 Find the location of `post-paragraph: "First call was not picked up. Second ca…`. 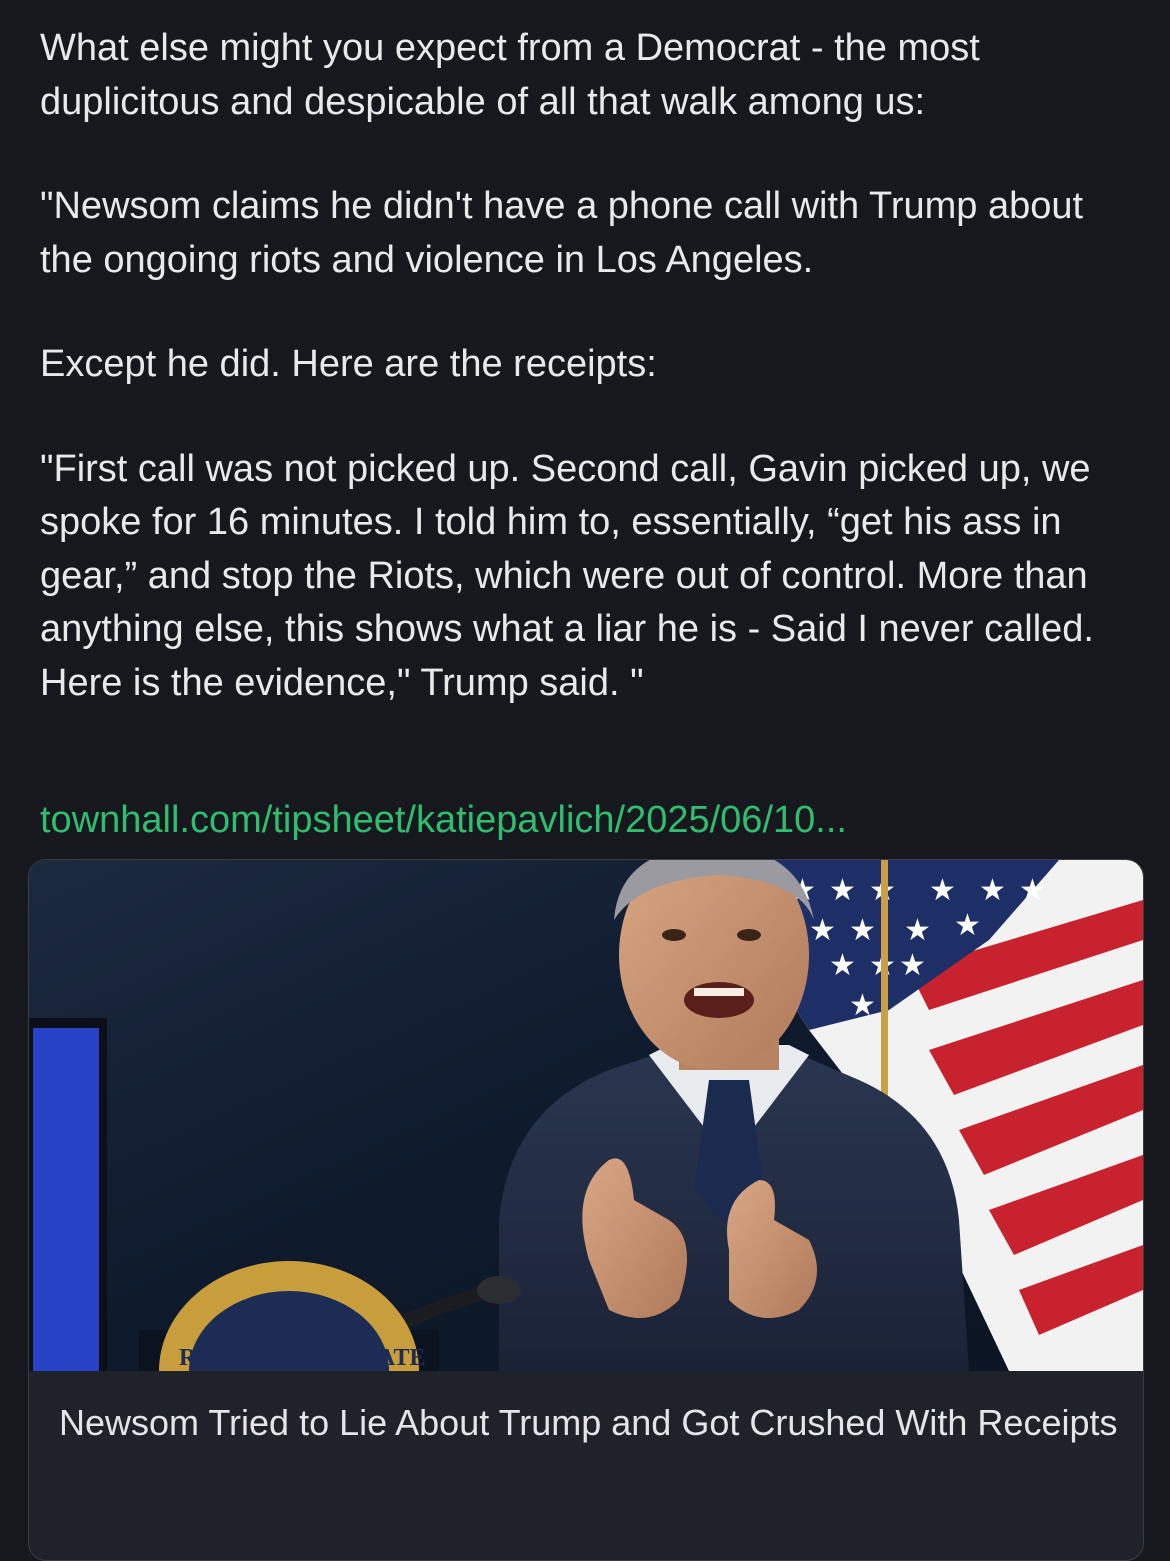

post-paragraph: "First call was not picked up. Second ca… is located at coordinates (572, 575).